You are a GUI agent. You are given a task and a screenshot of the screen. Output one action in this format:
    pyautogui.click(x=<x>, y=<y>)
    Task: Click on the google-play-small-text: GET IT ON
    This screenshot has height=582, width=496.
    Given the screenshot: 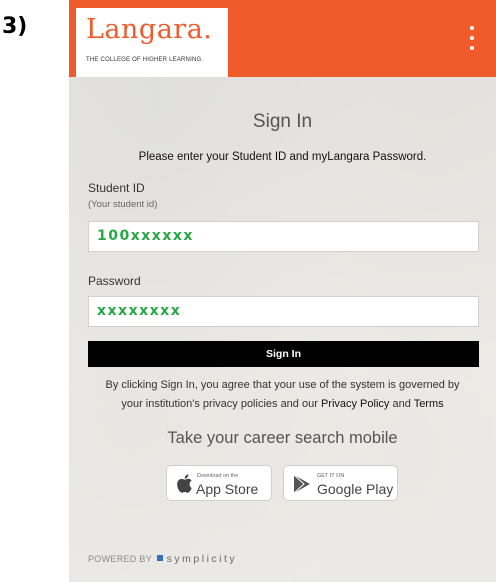 What is the action you would take?
    pyautogui.click(x=331, y=476)
    